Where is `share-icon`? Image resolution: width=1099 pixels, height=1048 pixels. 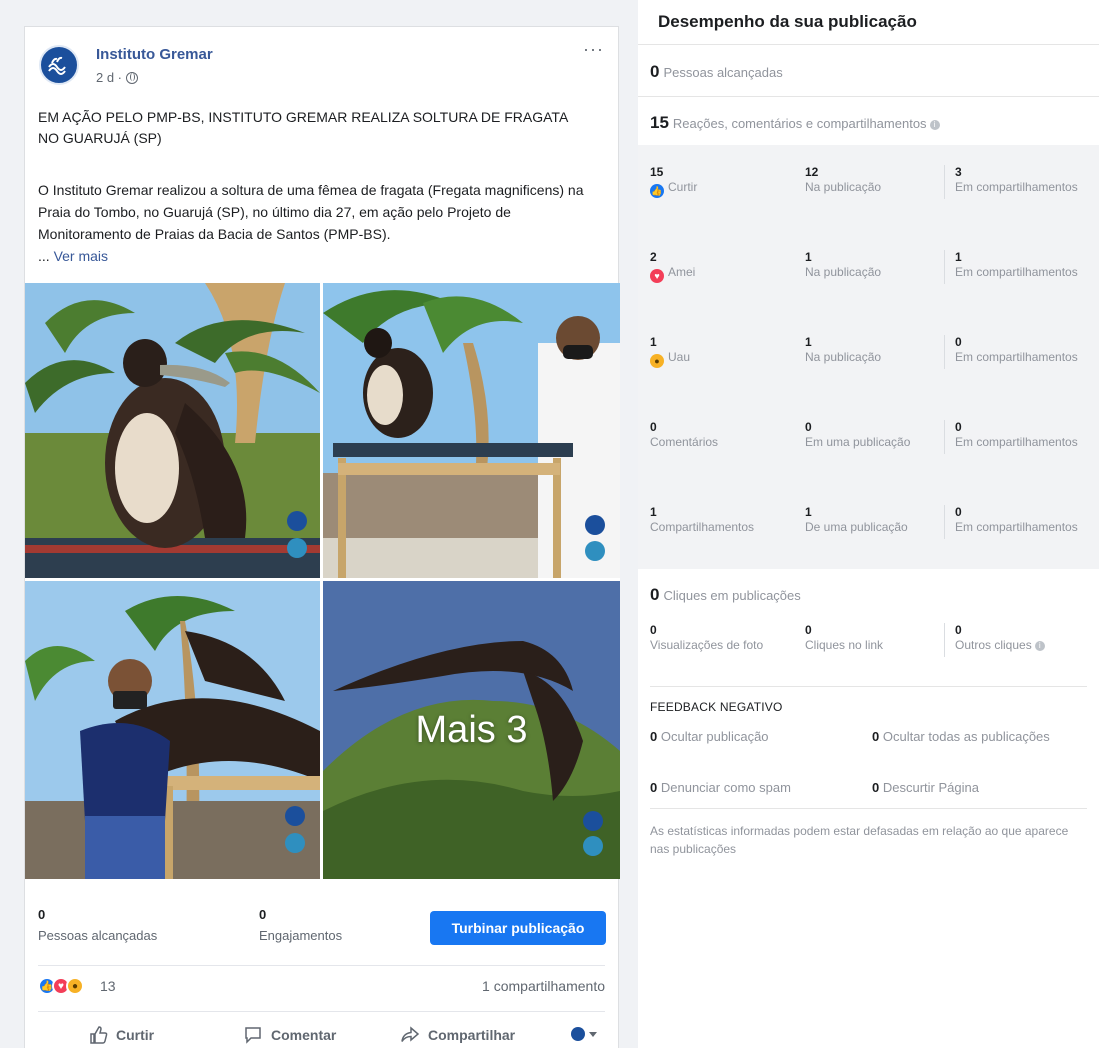 share-icon is located at coordinates (410, 1034).